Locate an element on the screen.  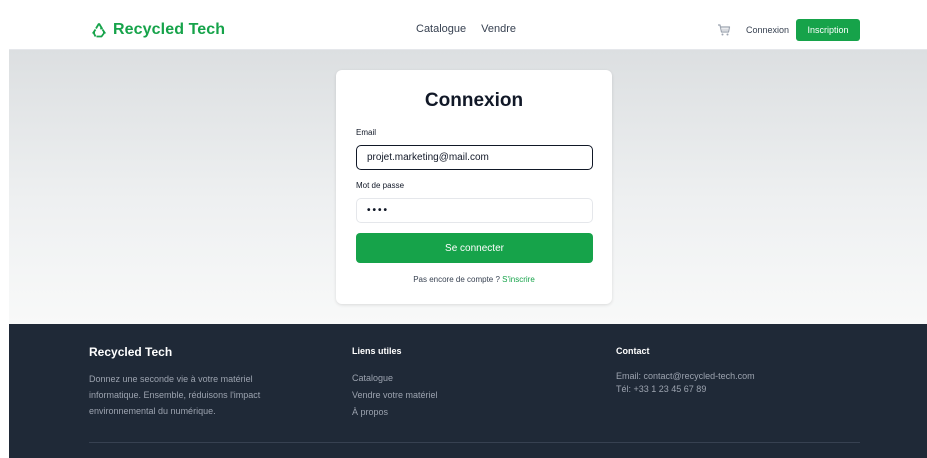
footer-link-vendre: Vendre votre matériel is located at coordinates (395, 395).